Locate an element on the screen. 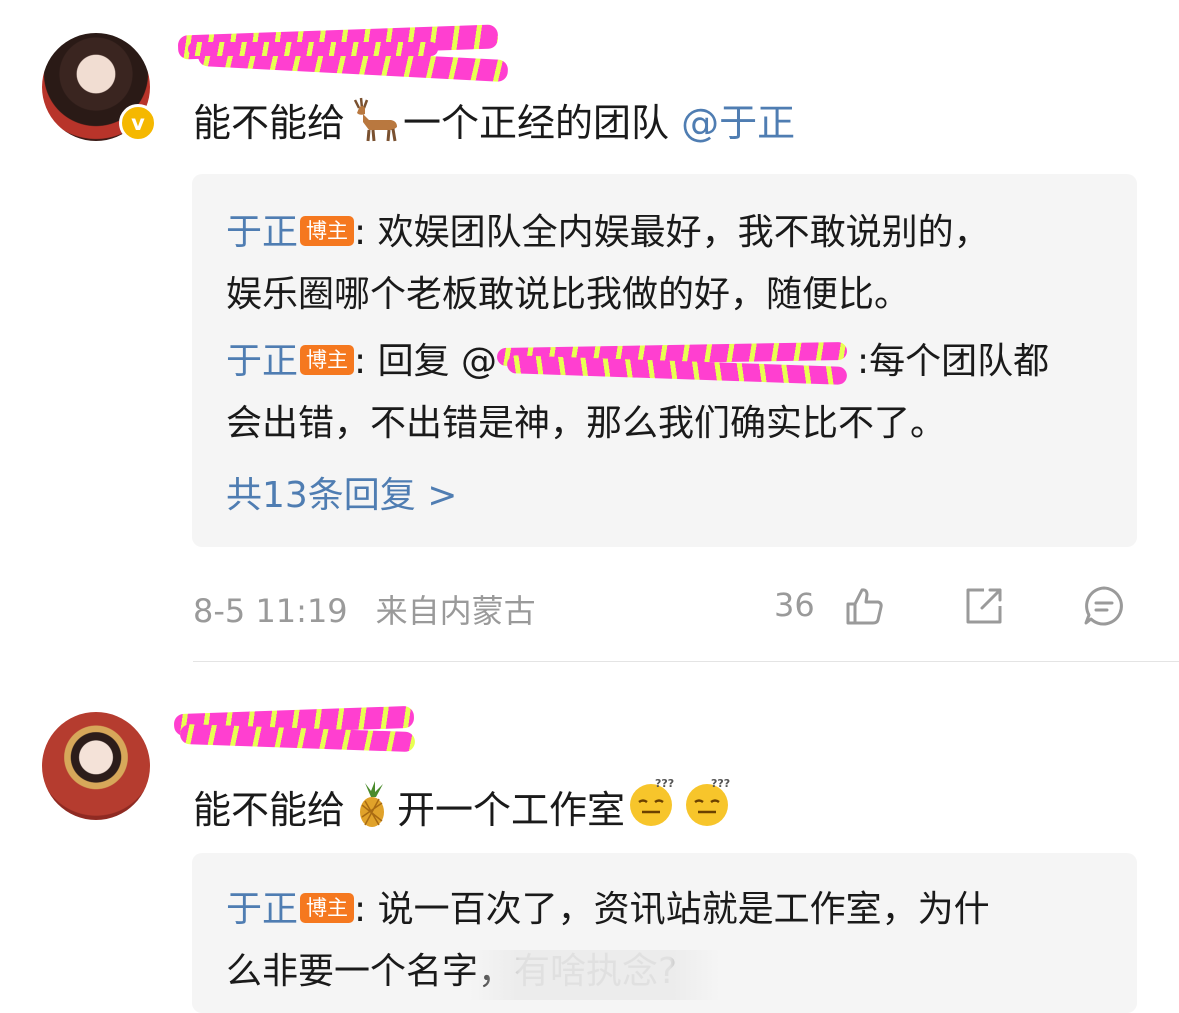  comment-text: 能不能给 开一个工作室 ??? ??? is located at coordinates (465, 804).